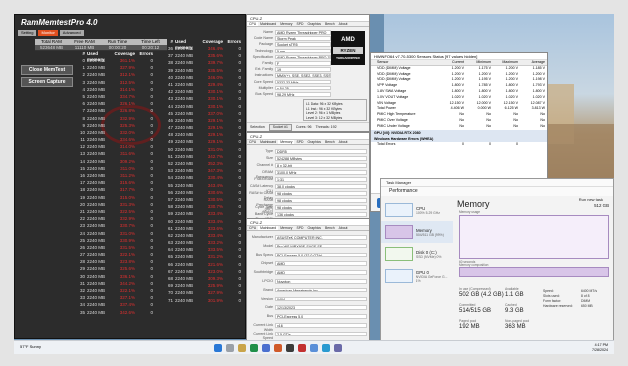 This screenshot has height=366, width=628. I want to click on sidebar-item-disk: Disk 0 (C:) SSD (NVMe) 0%, so click(417, 254).